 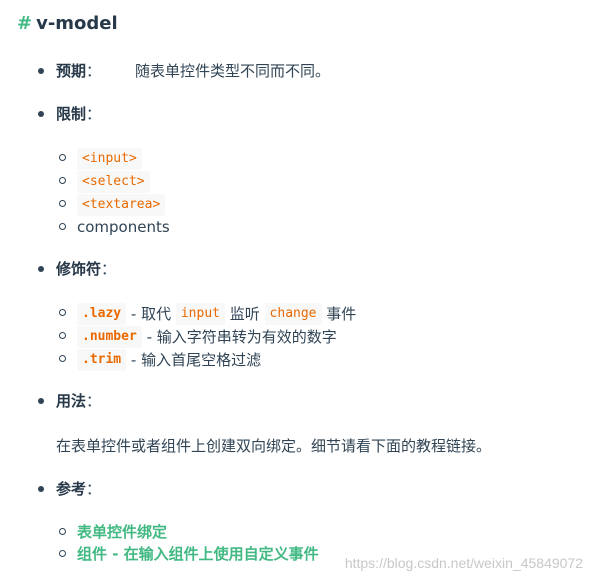 I want to click on components-text: components, so click(x=123, y=227).